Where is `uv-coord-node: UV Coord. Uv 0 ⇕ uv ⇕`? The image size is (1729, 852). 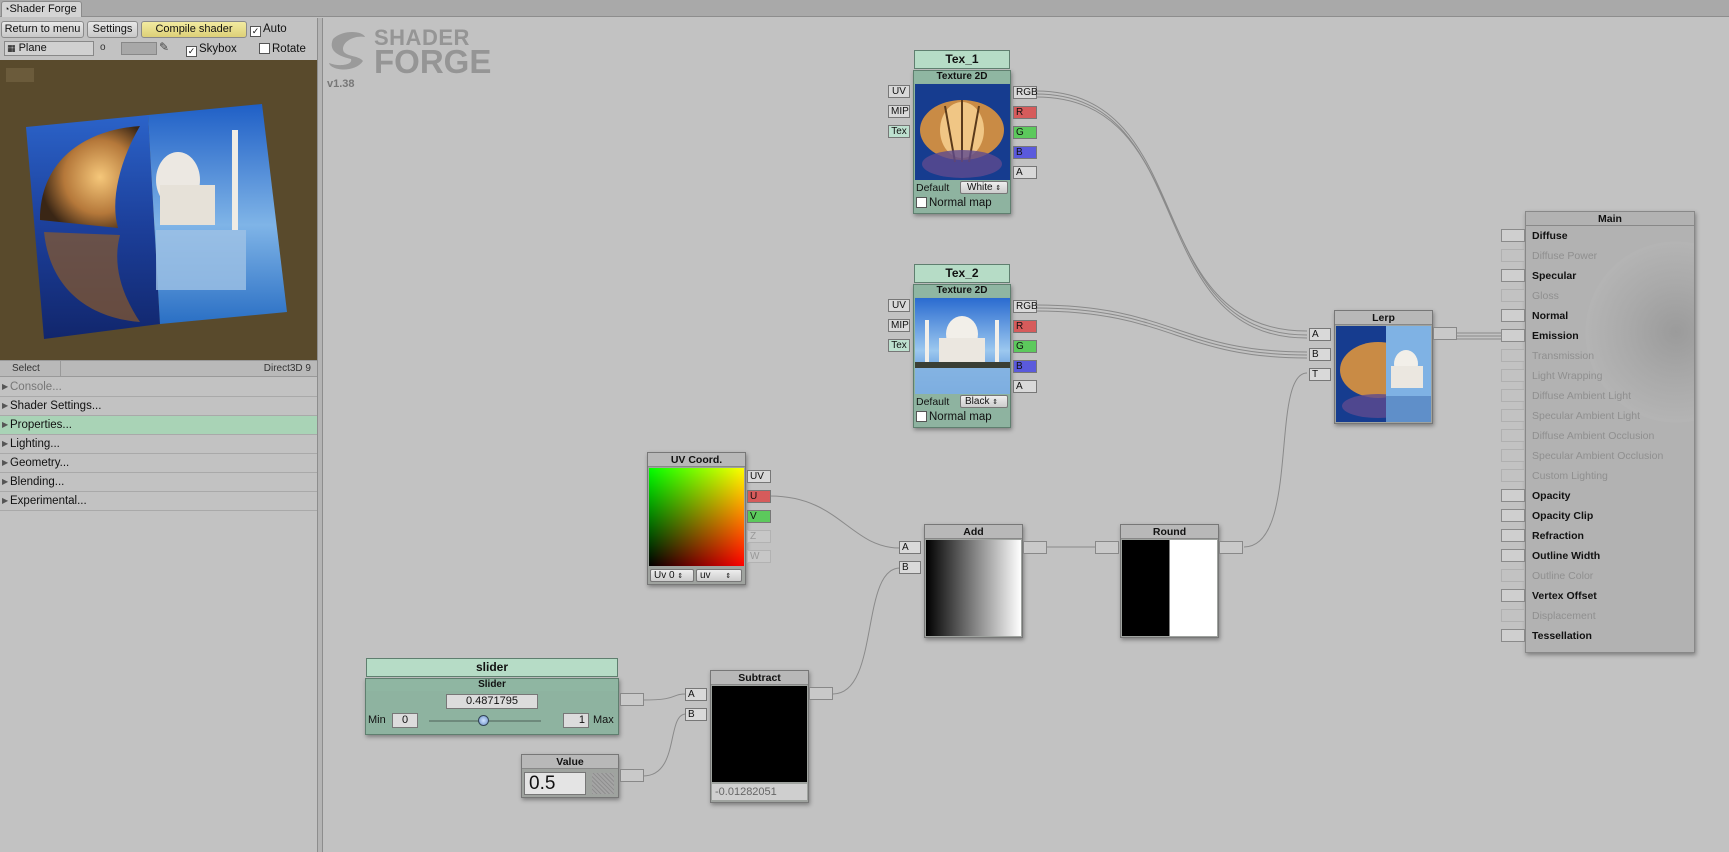
uv-coord-node: UV Coord. Uv 0 ⇕ uv ⇕ is located at coordinates (696, 518).